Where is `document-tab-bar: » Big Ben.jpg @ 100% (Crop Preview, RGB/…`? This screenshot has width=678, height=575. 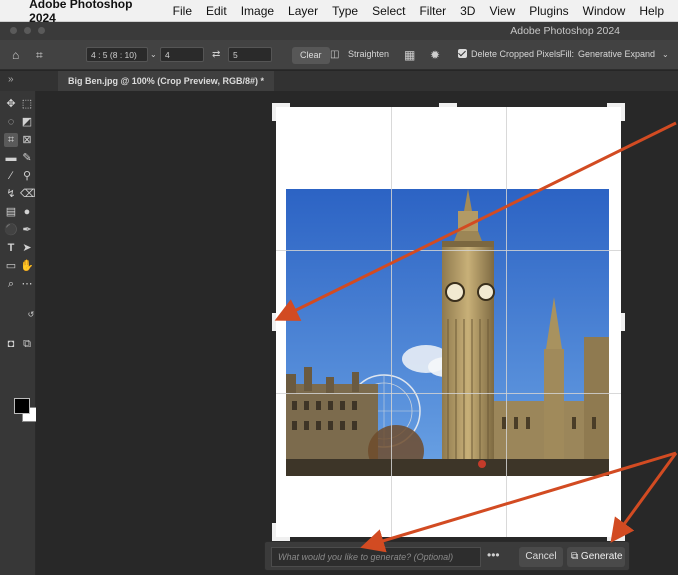
document-tab-bar: » Big Ben.jpg @ 100% (Crop Preview, RGB/… is located at coordinates (339, 81).